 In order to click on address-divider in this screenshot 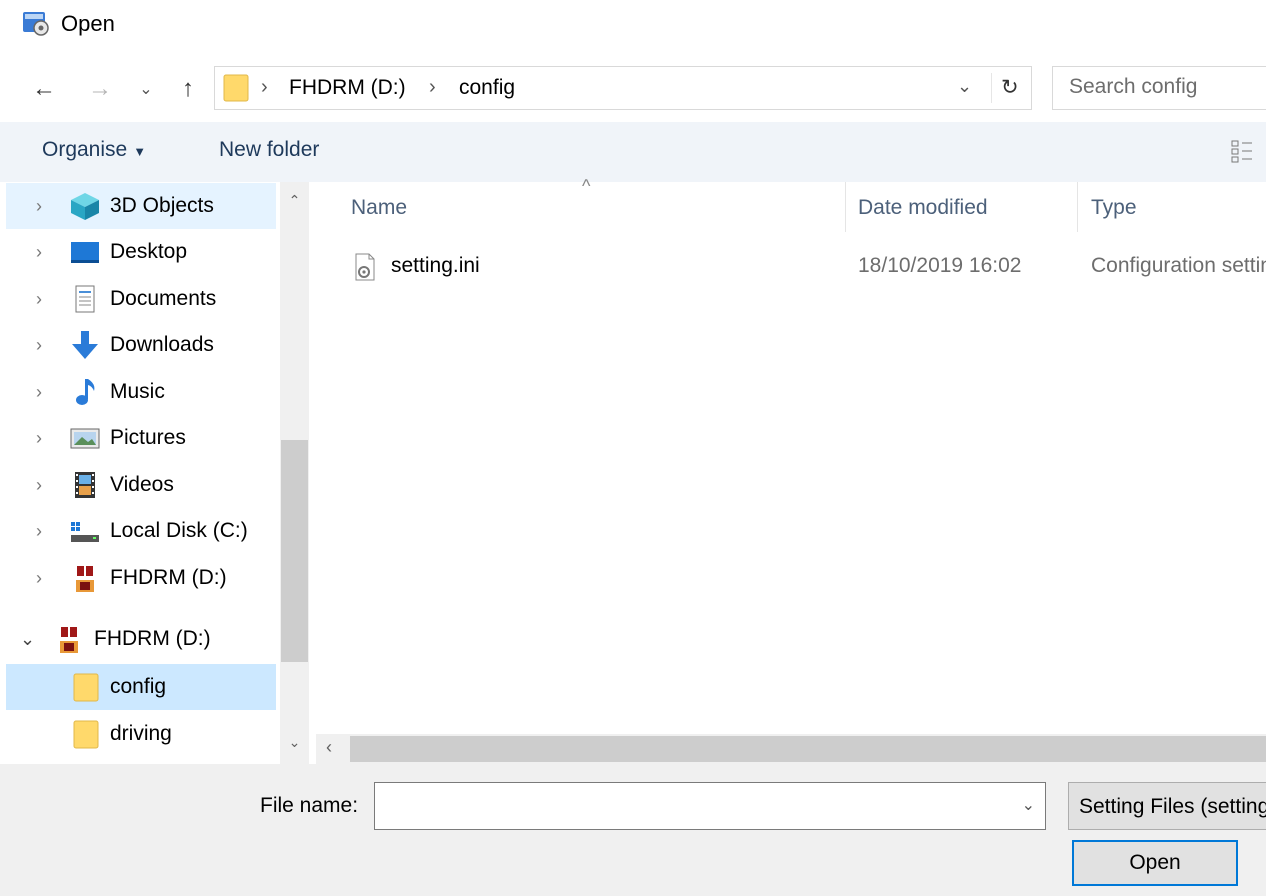, I will do `click(991, 88)`.